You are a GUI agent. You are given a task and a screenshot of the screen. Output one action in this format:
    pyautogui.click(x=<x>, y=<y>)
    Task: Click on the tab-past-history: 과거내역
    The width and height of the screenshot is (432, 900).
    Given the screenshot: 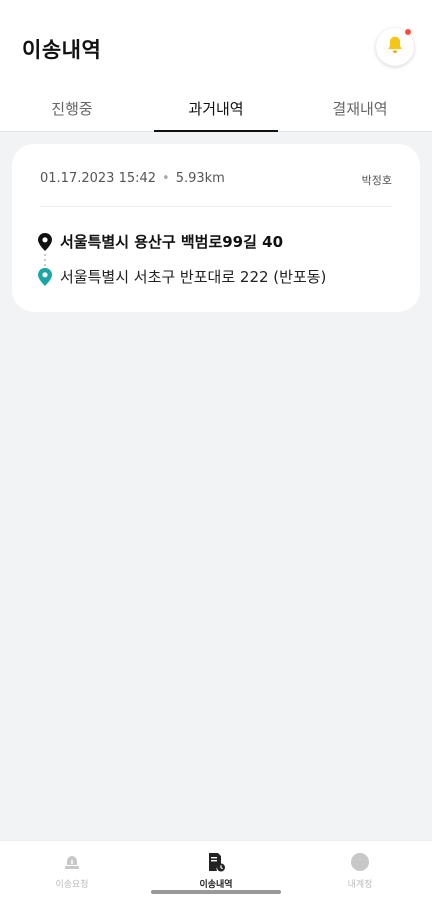 What is the action you would take?
    pyautogui.click(x=216, y=110)
    